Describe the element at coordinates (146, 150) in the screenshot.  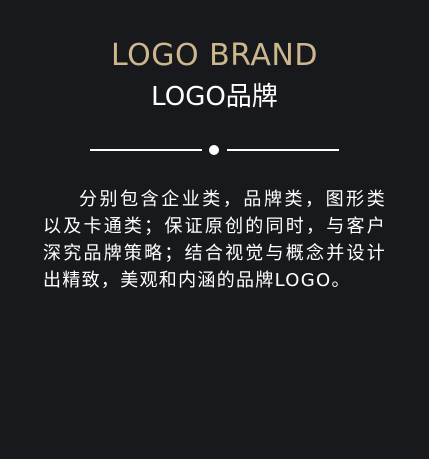
I see `divider-line-left` at that location.